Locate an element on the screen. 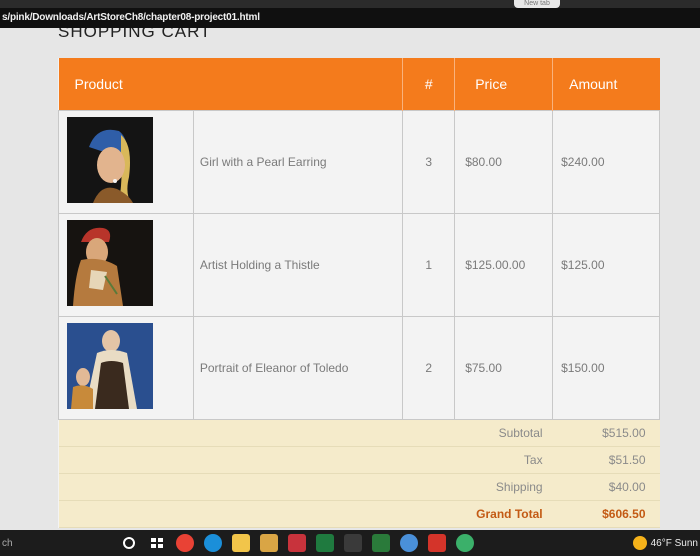 The width and height of the screenshot is (700, 556). painting-thumbnail-pearl-earring is located at coordinates (110, 160).